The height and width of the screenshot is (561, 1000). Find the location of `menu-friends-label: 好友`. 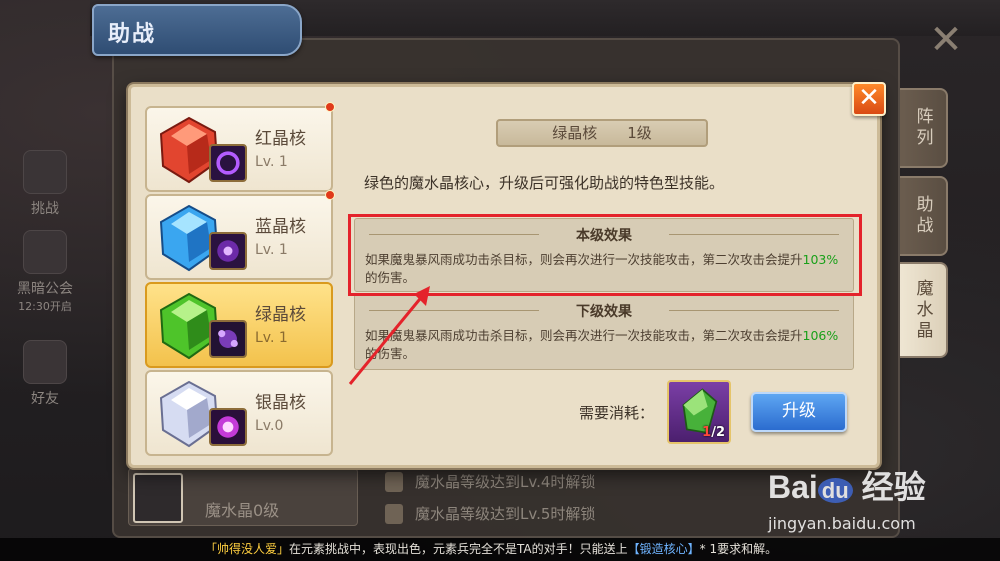

menu-friends-label: 好友 is located at coordinates (45, 399).